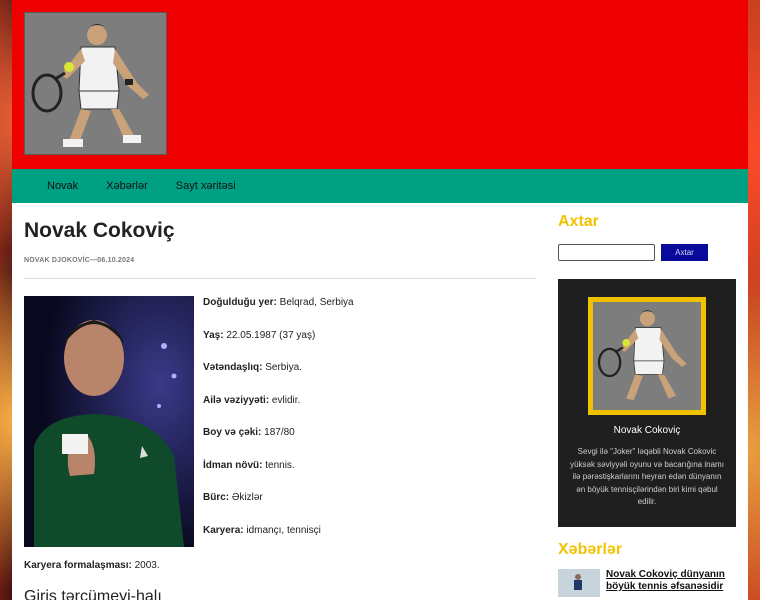  I want to click on fact-career: Karyera: idmançı, tennisçi, so click(262, 530).